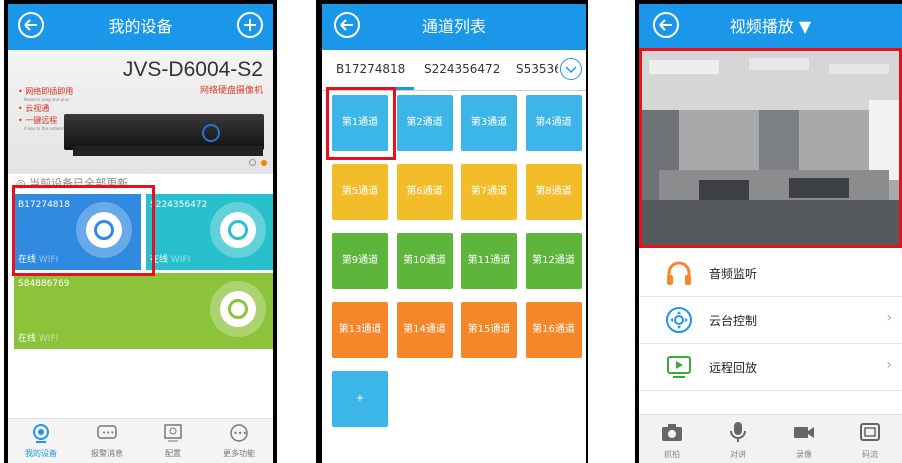 The height and width of the screenshot is (463, 902). Describe the element at coordinates (537, 69) in the screenshot. I see `device-tab: S53536` at that location.